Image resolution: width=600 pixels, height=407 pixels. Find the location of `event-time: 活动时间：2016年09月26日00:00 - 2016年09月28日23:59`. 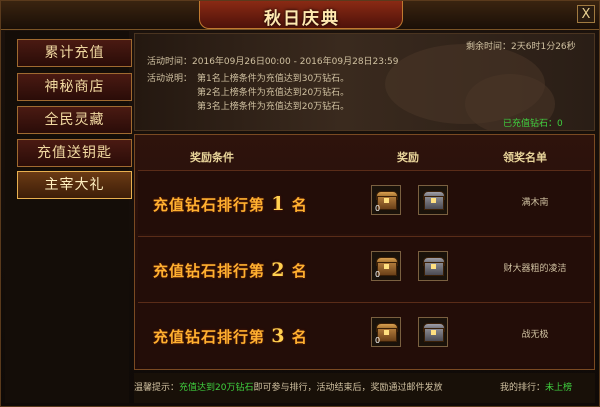

event-time: 活动时间：2016年09月26日00:00 - 2016年09月28日23:59 is located at coordinates (272, 60).